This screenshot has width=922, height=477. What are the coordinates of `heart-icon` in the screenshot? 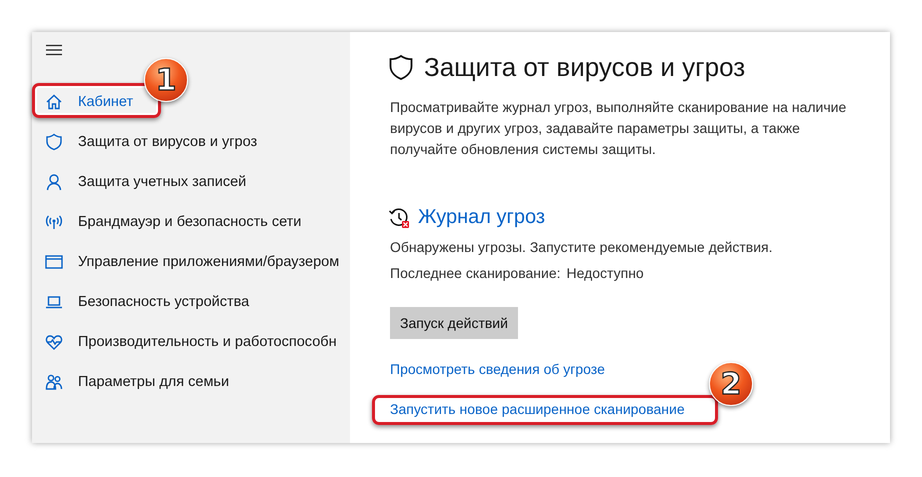 It's located at (54, 342).